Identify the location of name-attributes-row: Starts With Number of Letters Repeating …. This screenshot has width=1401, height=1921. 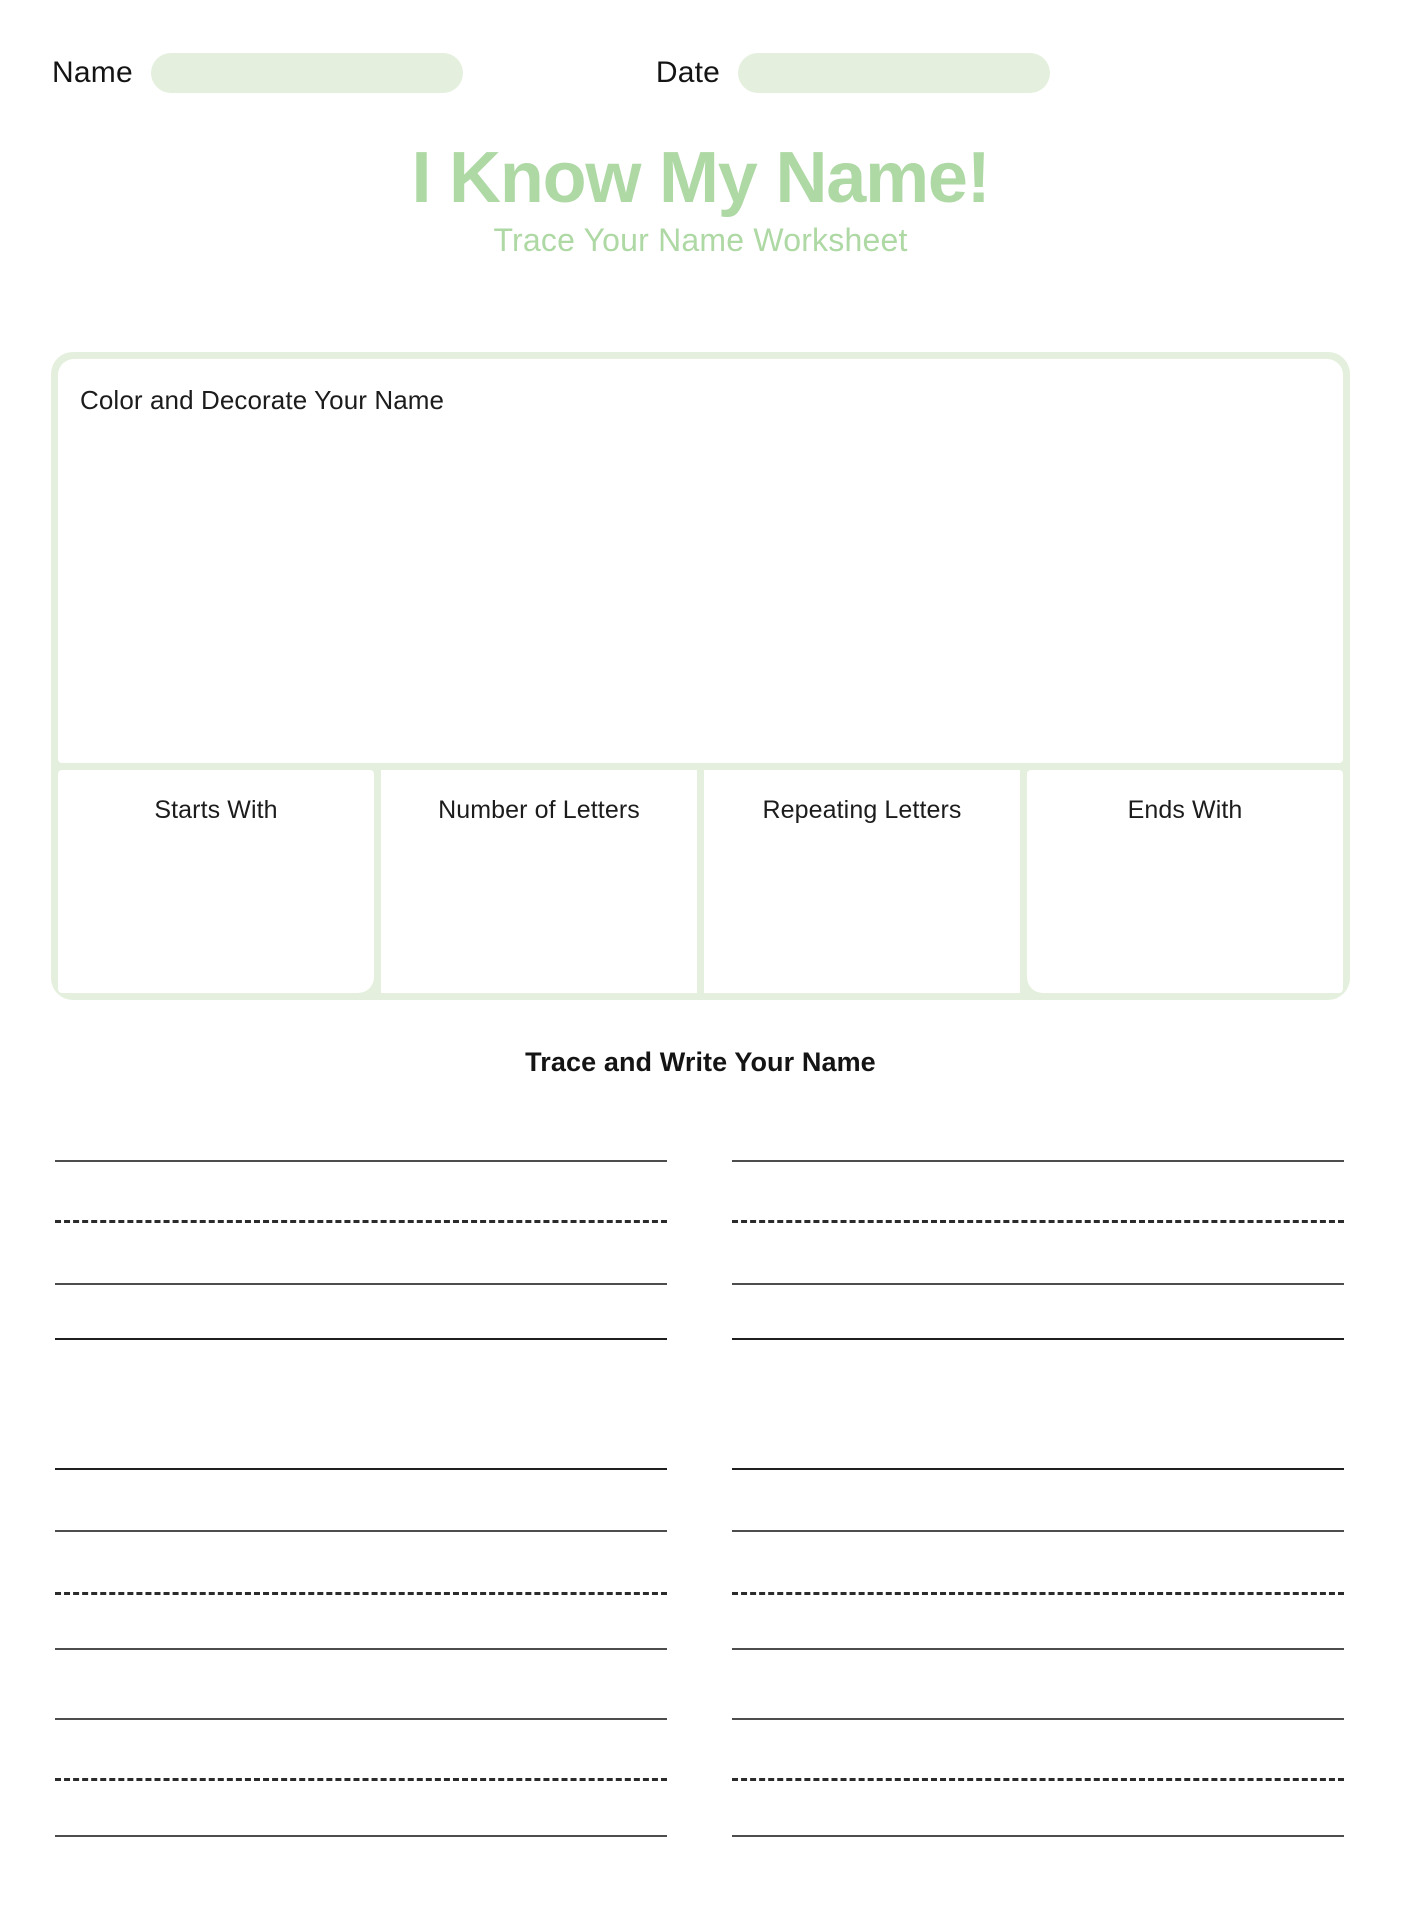
(700, 881).